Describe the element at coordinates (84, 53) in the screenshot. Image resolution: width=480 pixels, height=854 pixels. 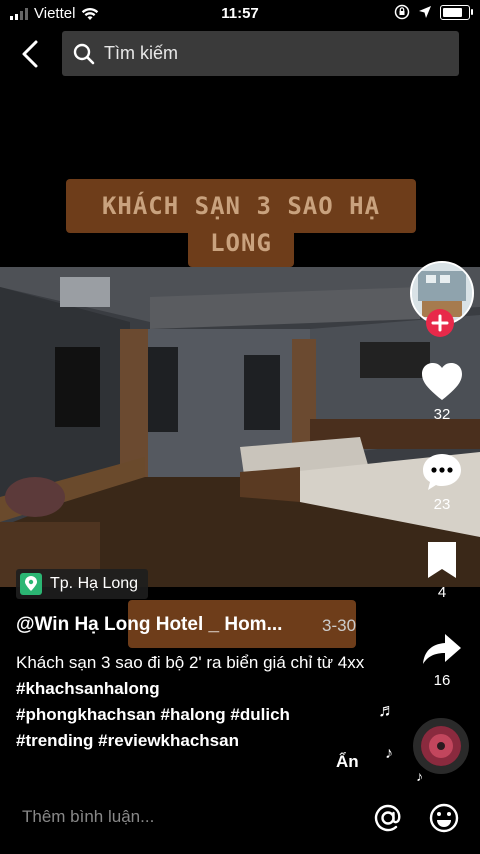
I see `search-icon` at that location.